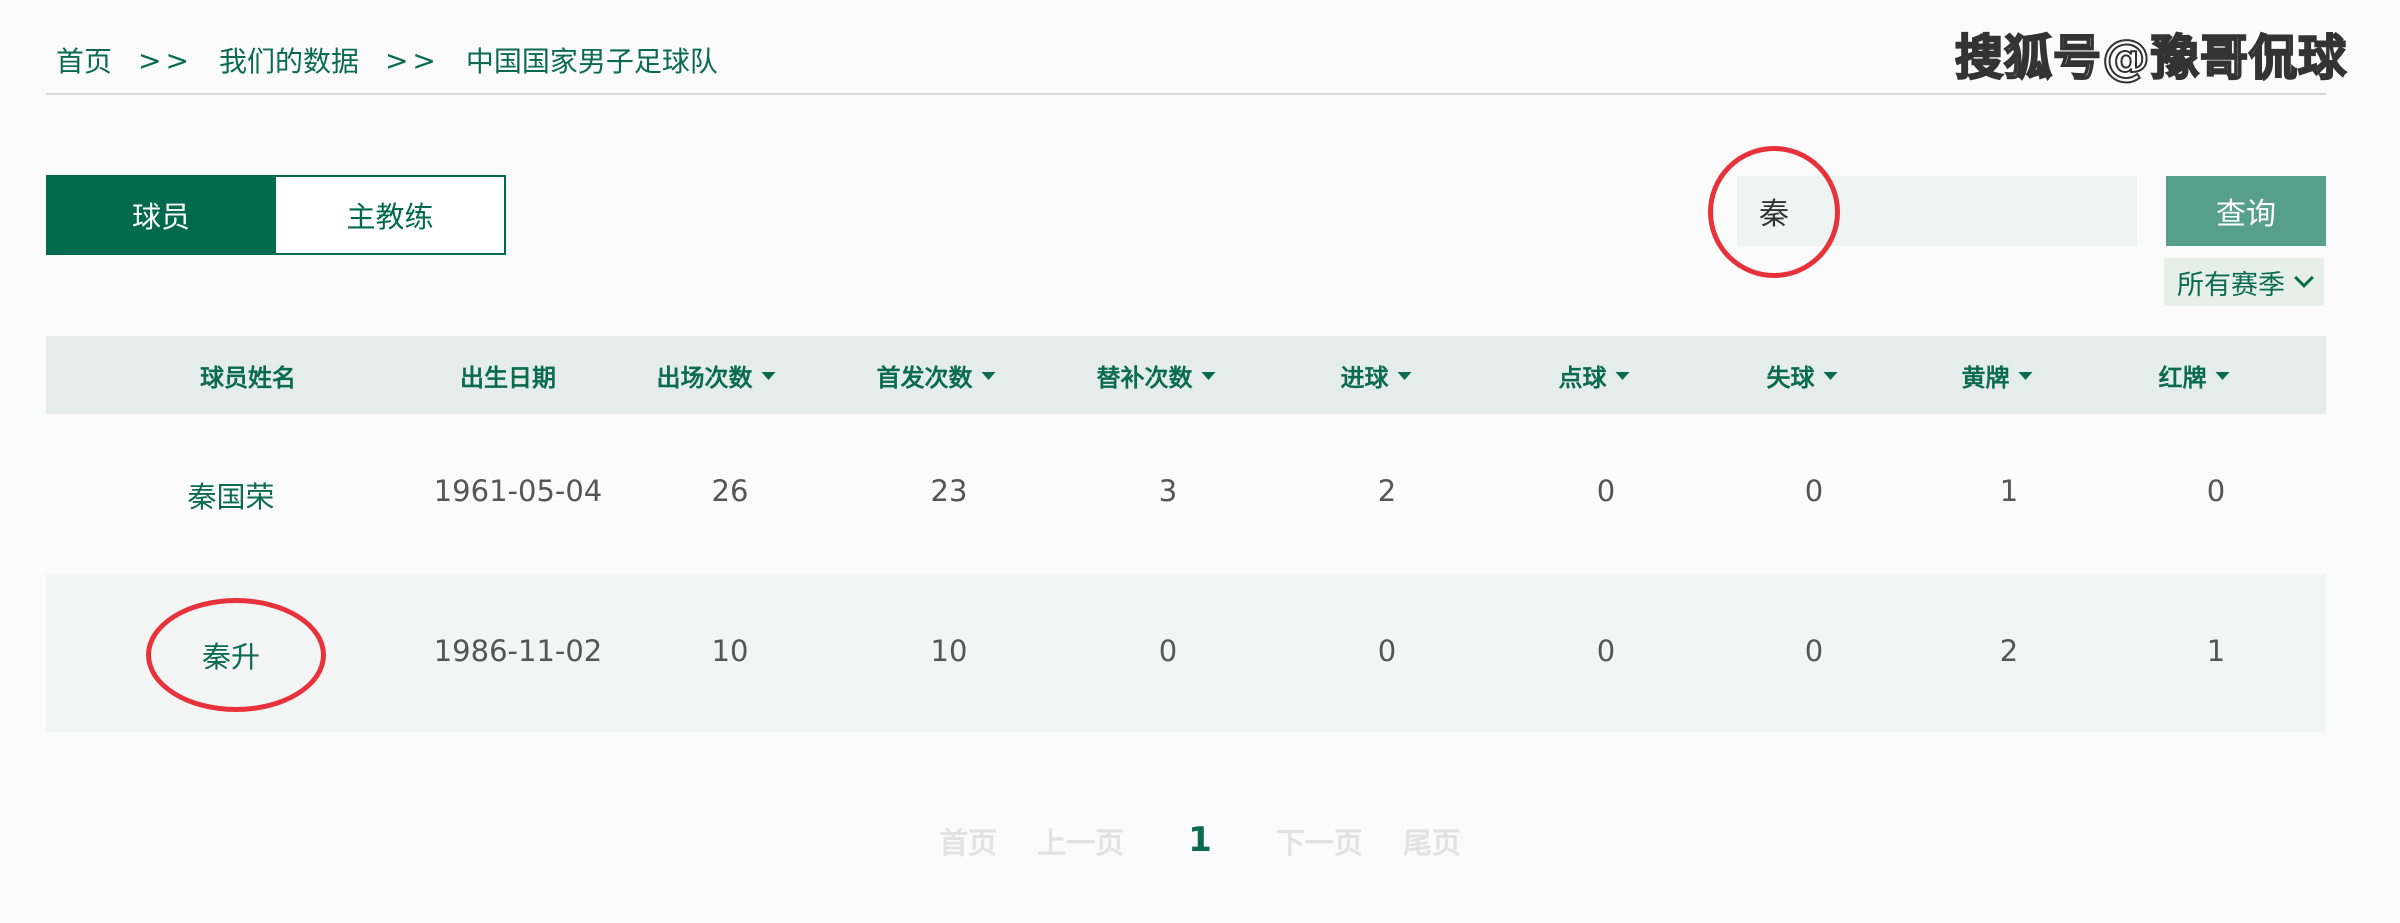 This screenshot has width=2400, height=923. Describe the element at coordinates (1168, 651) in the screenshot. I see `cell-substitutions: 0` at that location.